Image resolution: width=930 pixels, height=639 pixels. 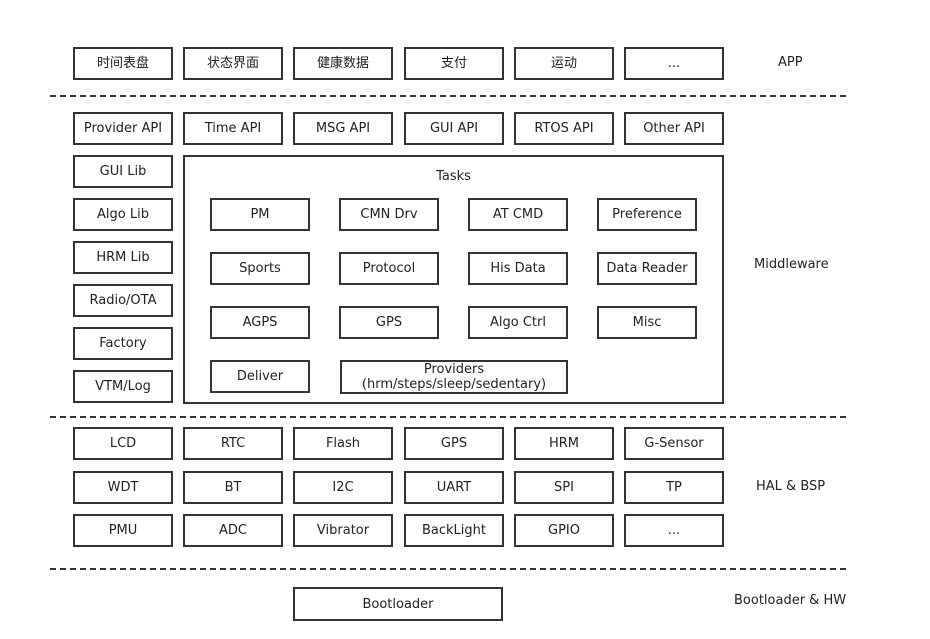 What do you see at coordinates (674, 128) in the screenshot?
I see `api-box: Other API` at bounding box center [674, 128].